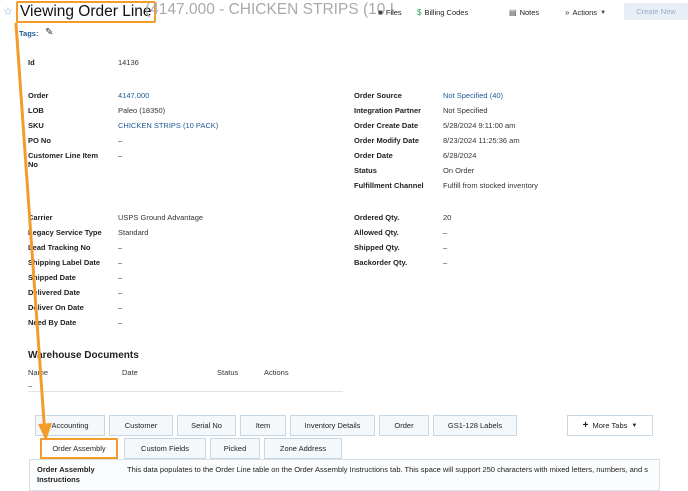 The height and width of the screenshot is (491, 688). I want to click on order-label: Order, so click(38, 95).